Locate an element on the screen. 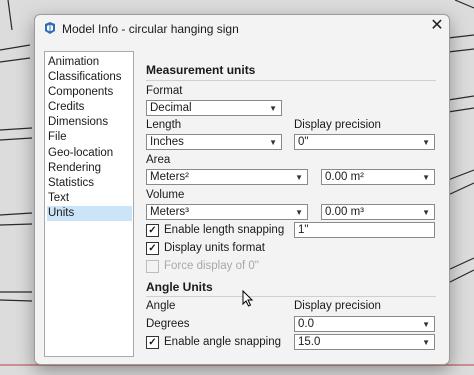 The height and width of the screenshot is (375, 474). length-precision-dropdown: 0" ▼ is located at coordinates (364, 142).